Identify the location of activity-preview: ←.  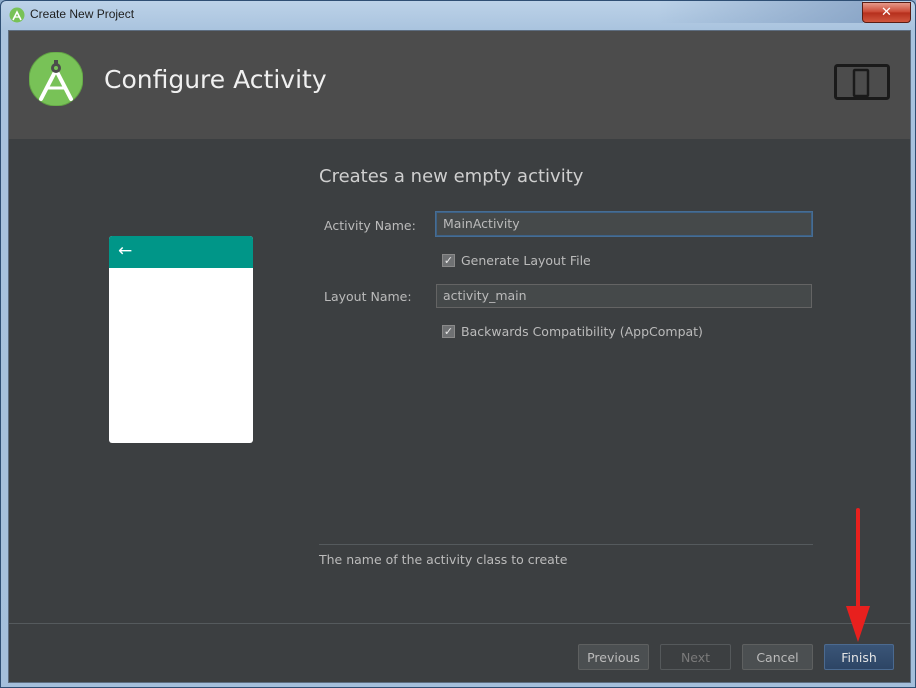
(181, 339).